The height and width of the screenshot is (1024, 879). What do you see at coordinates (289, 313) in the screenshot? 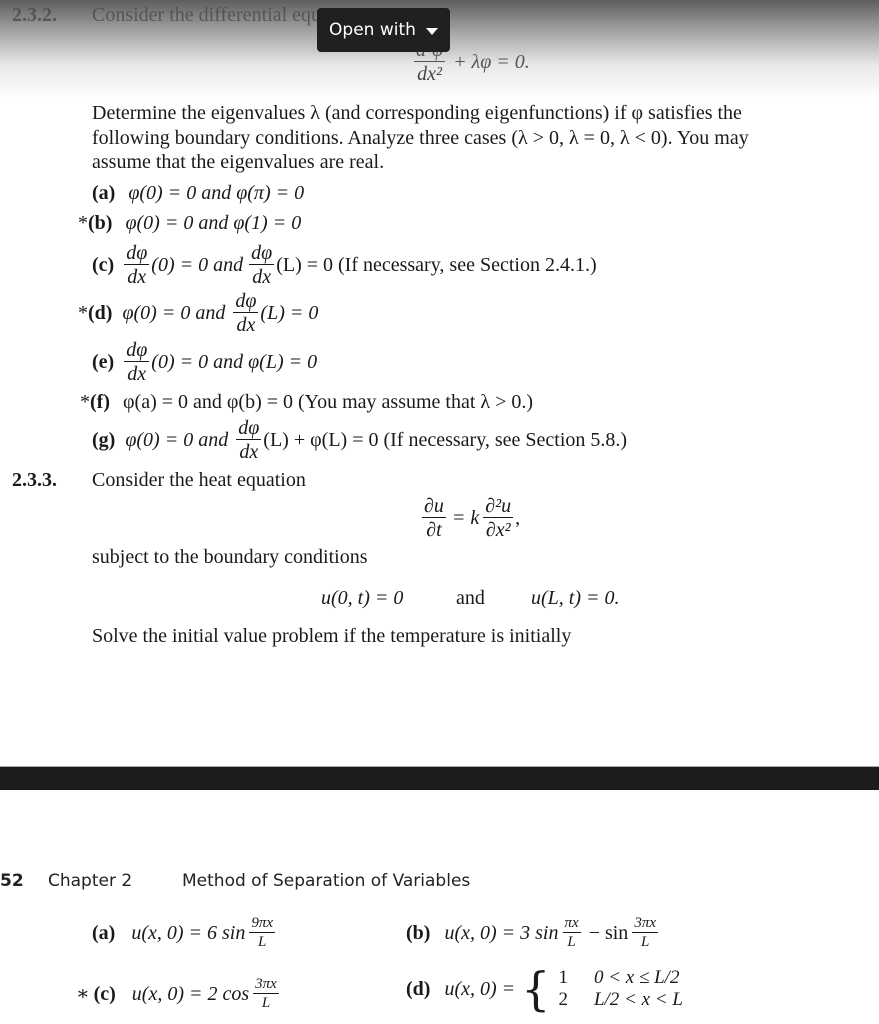
I see `part-text-post: (L) = 0` at bounding box center [289, 313].